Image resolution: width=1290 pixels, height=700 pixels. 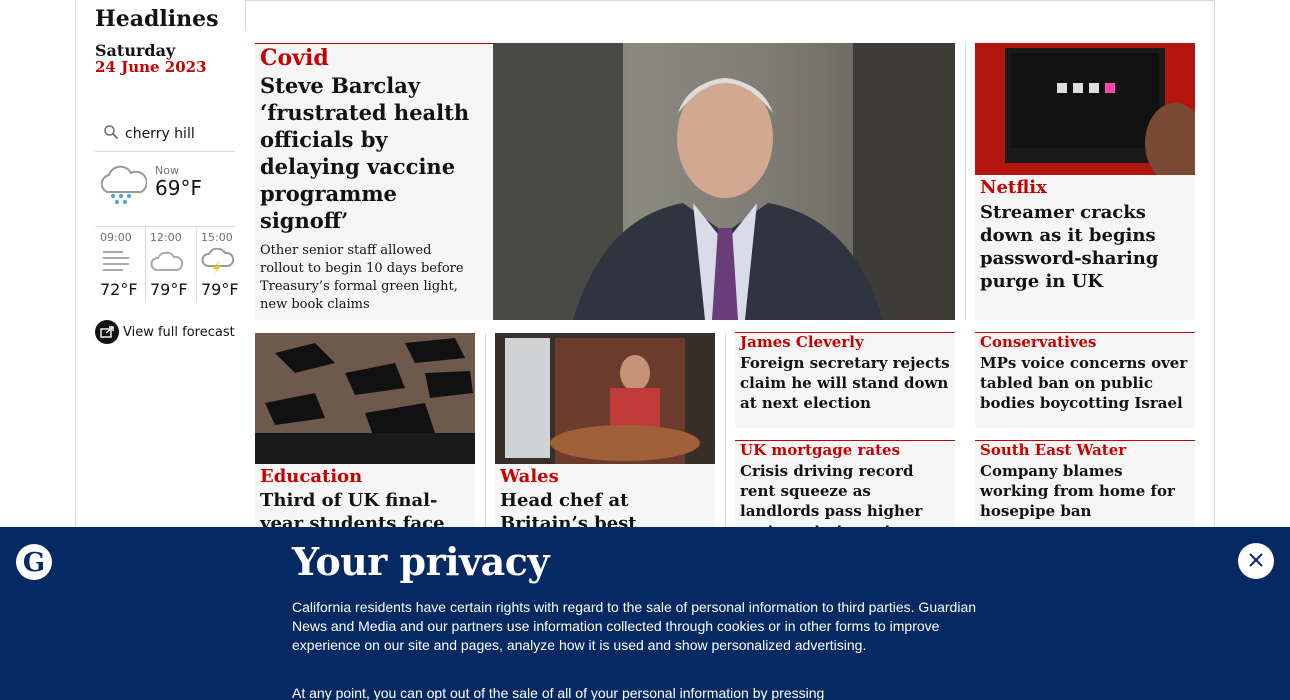 What do you see at coordinates (1013, 187) in the screenshot?
I see `story-kicker: Netflix` at bounding box center [1013, 187].